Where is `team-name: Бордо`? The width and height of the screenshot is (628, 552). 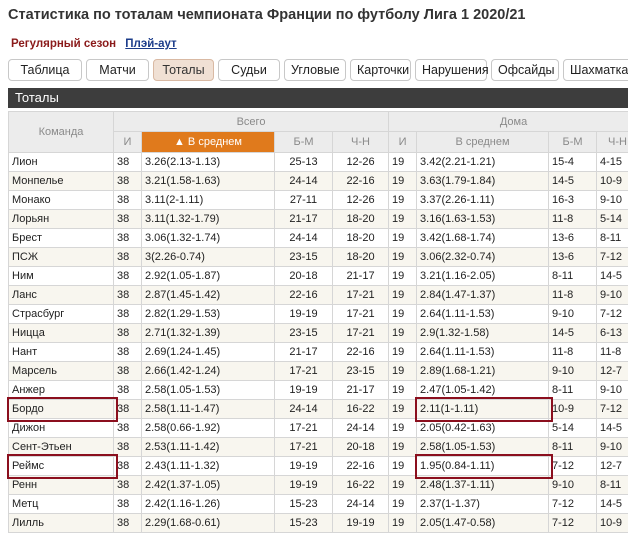
team-name: Бордо is located at coordinates (61, 409).